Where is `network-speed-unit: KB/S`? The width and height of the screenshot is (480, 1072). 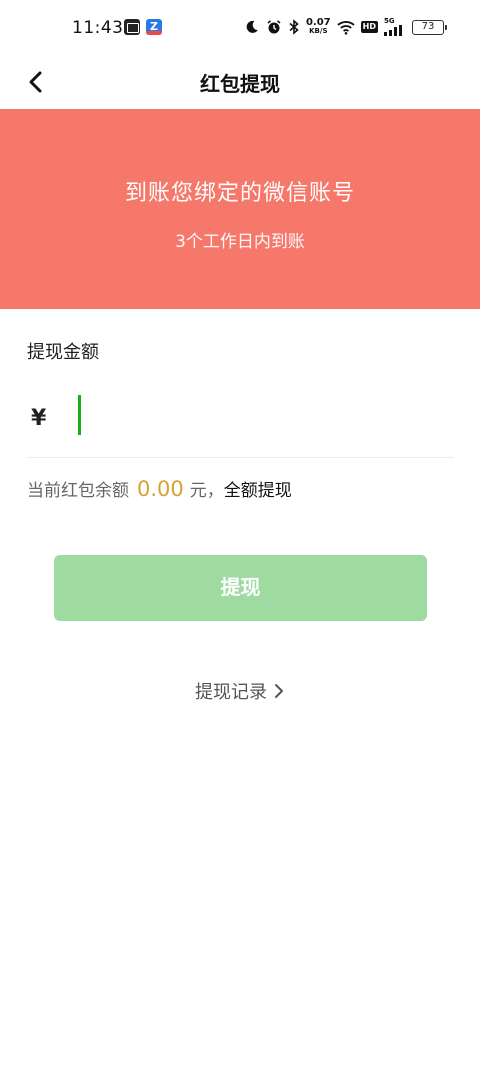
network-speed-unit: KB/S is located at coordinates (318, 31).